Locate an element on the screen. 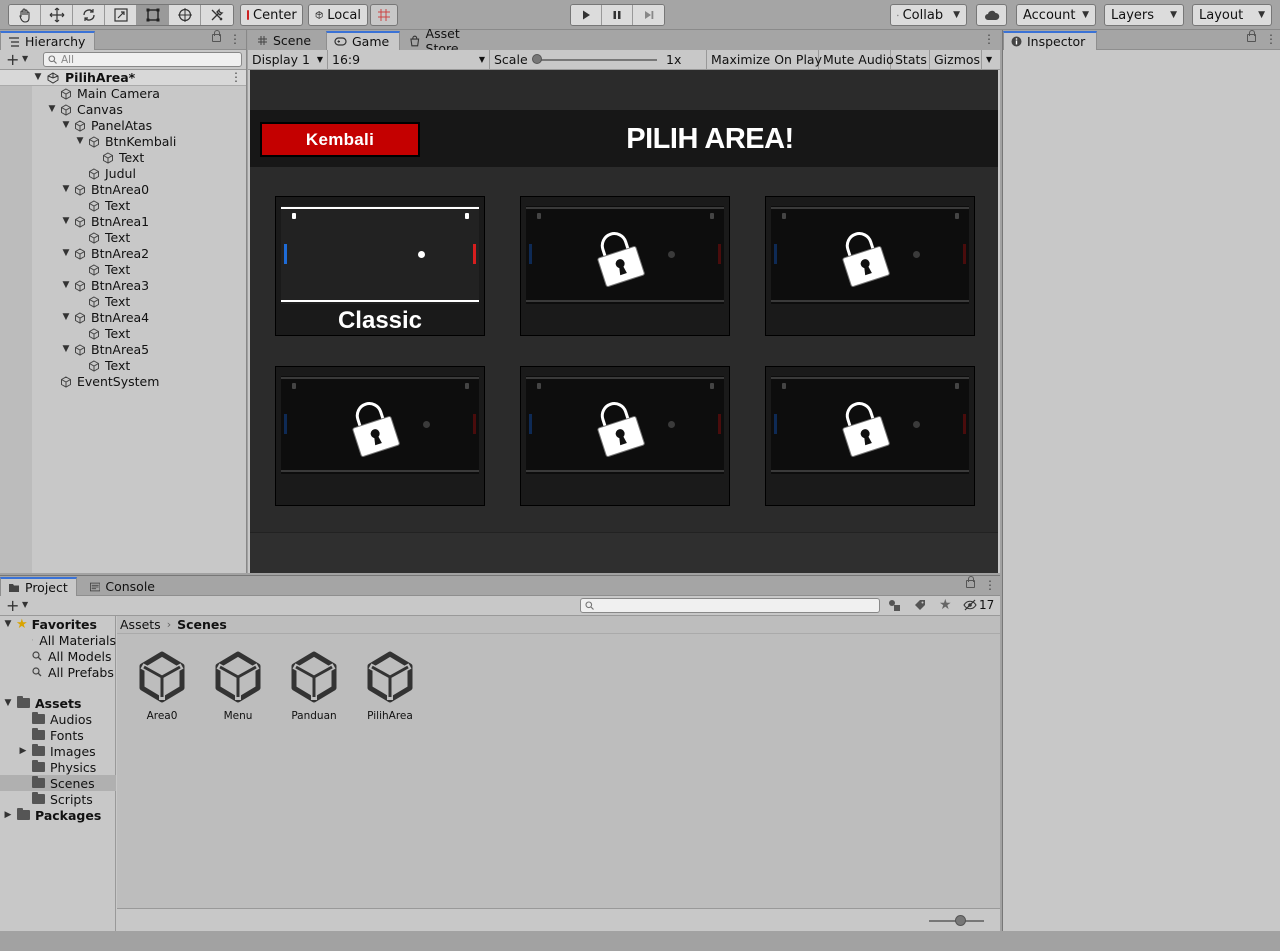 This screenshot has width=1280, height=951. collab-dropdown: Collab ▼ is located at coordinates (928, 15).